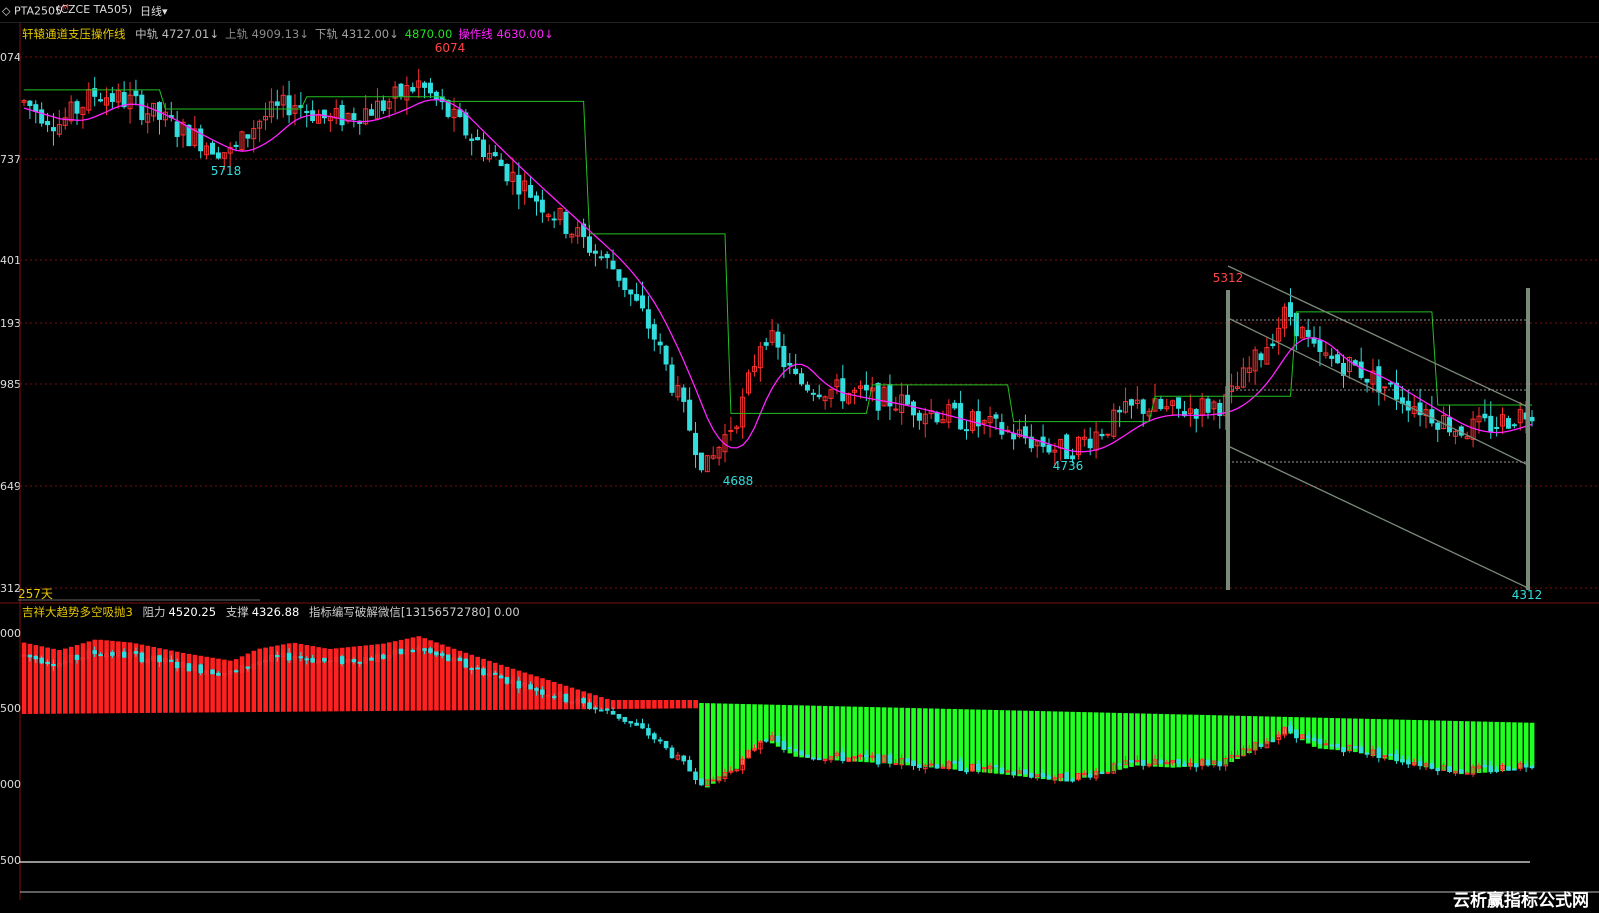  I want to click on period-selector: 日线▾, so click(154, 11).